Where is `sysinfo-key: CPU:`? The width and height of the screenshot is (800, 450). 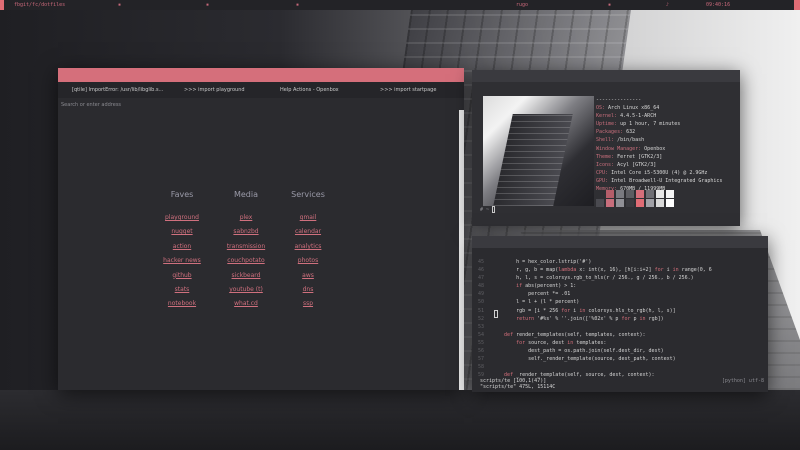 sysinfo-key: CPU: is located at coordinates (602, 172).